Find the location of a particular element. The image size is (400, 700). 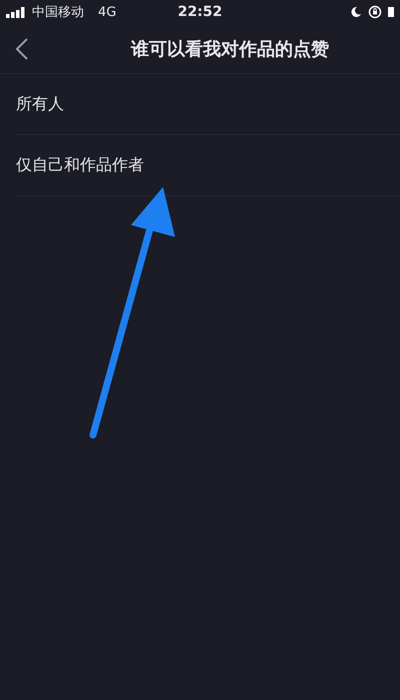

option-item: 仅自己和作品作者 is located at coordinates (80, 165).